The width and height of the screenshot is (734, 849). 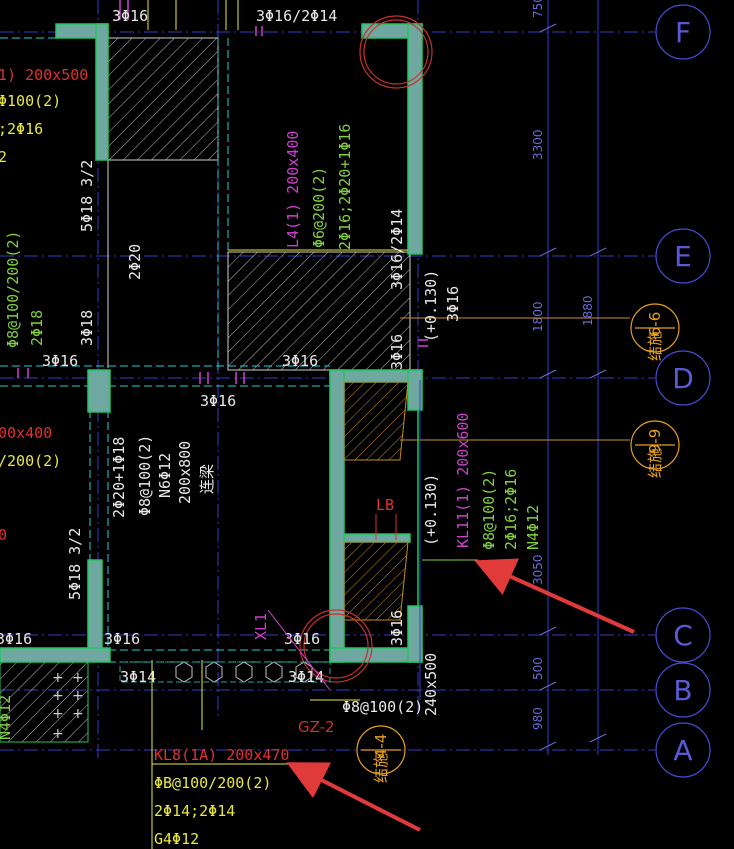 What do you see at coordinates (296, 16) in the screenshot?
I see `label-top-3phi16-2phi14: 3Φ16/2Φ14` at bounding box center [296, 16].